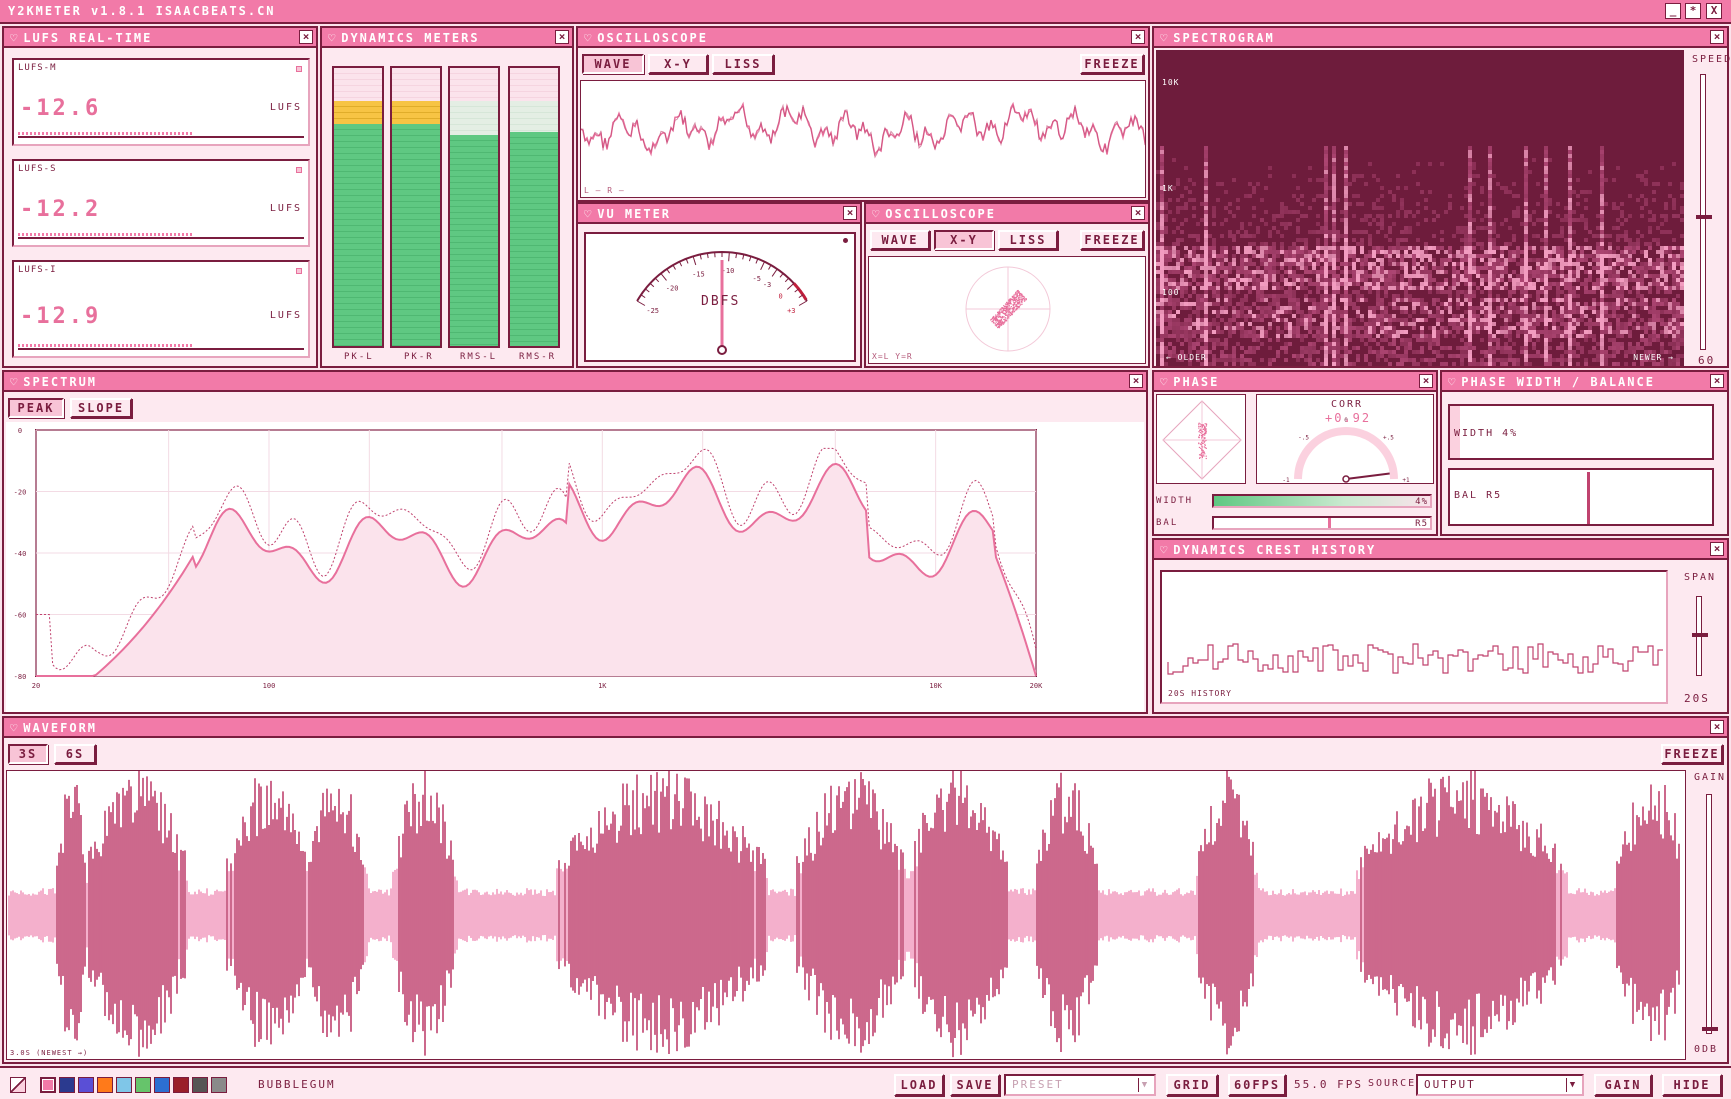 The height and width of the screenshot is (1099, 1731). I want to click on waveform-tab-3s: 3S, so click(28, 754).